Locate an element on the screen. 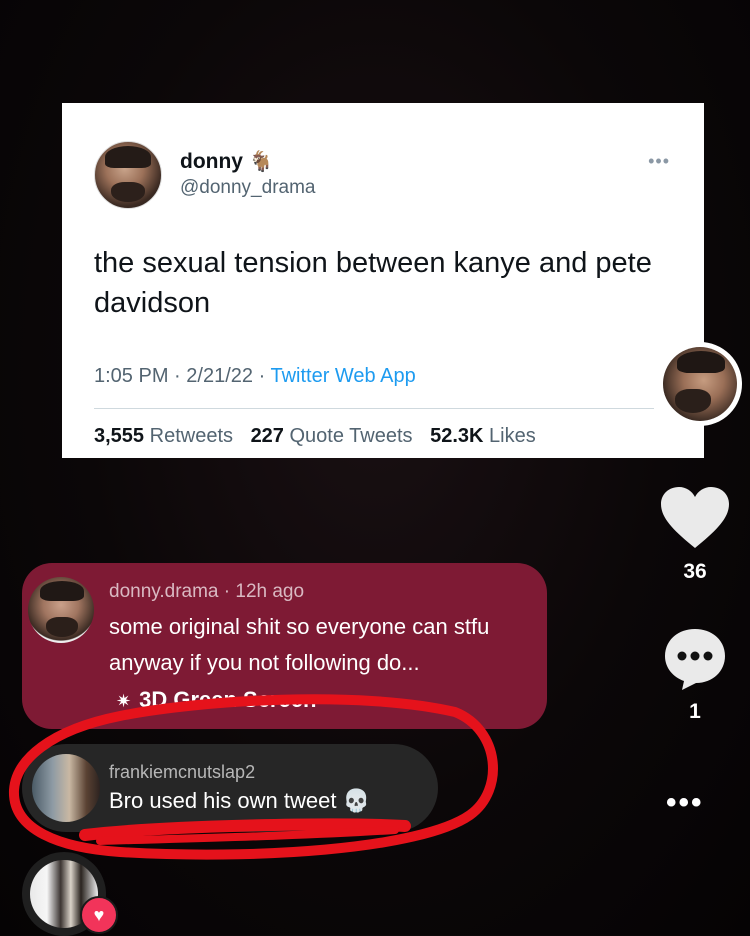 Image resolution: width=750 pixels, height=936 pixels. creator-comment-header: donny.drama · 12h ago is located at coordinates (206, 592).